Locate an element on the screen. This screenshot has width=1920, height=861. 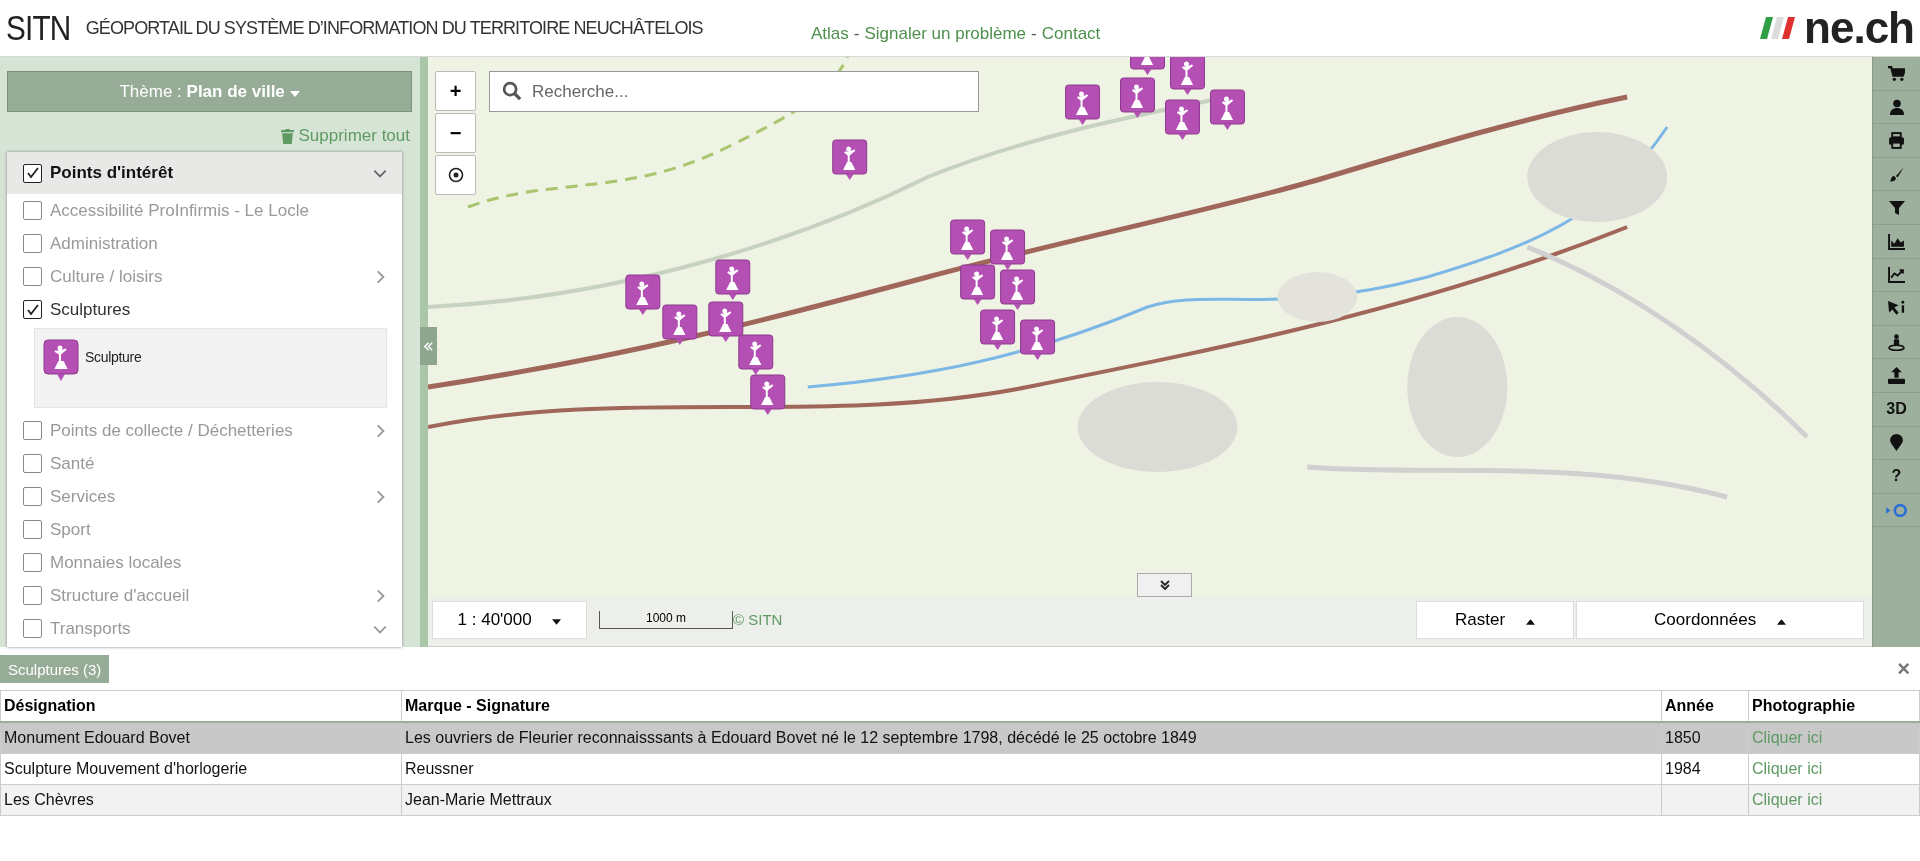
logo-text: ne.ch is located at coordinates (1859, 28).